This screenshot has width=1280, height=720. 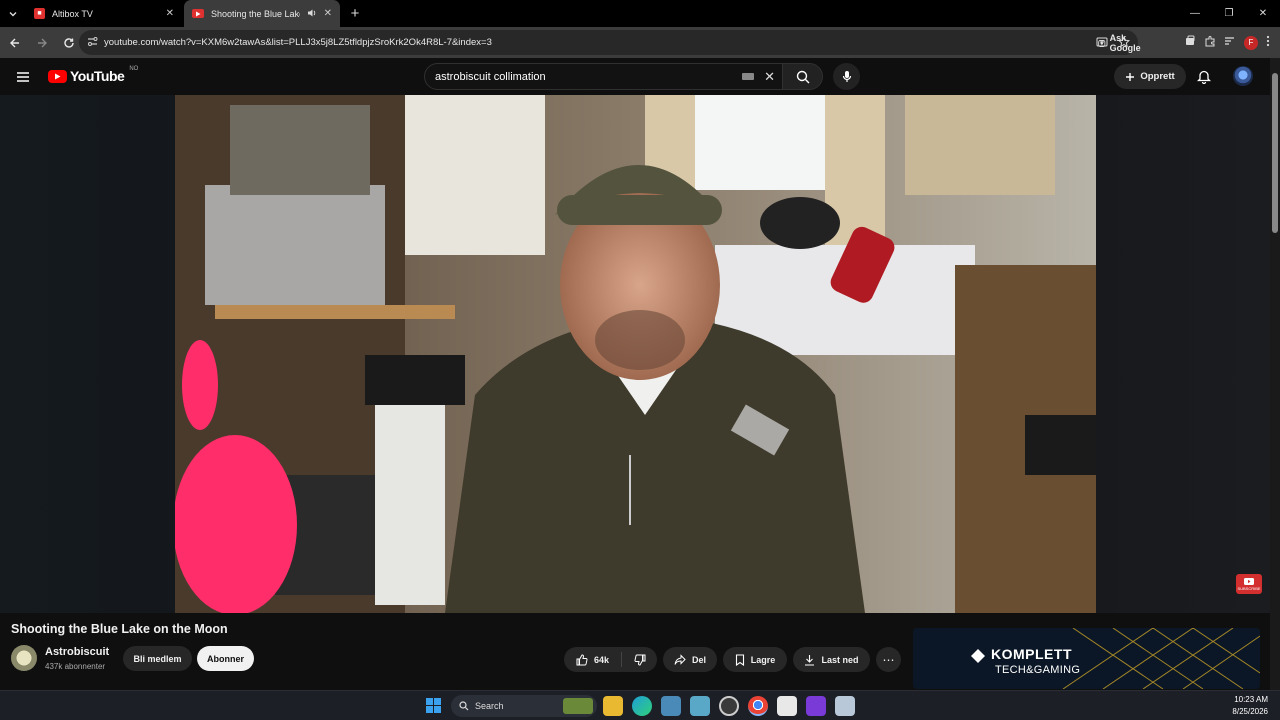 I want to click on windows-start-icon, so click(x=433, y=705).